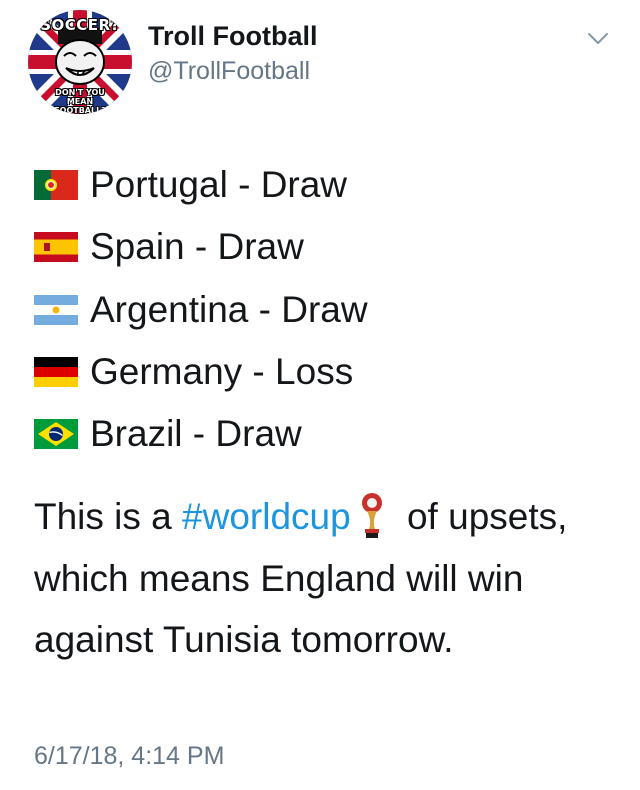  What do you see at coordinates (80, 101) in the screenshot?
I see `avatar-caption-bottom: DON'T YOU MEAN FOOTBALL?` at bounding box center [80, 101].